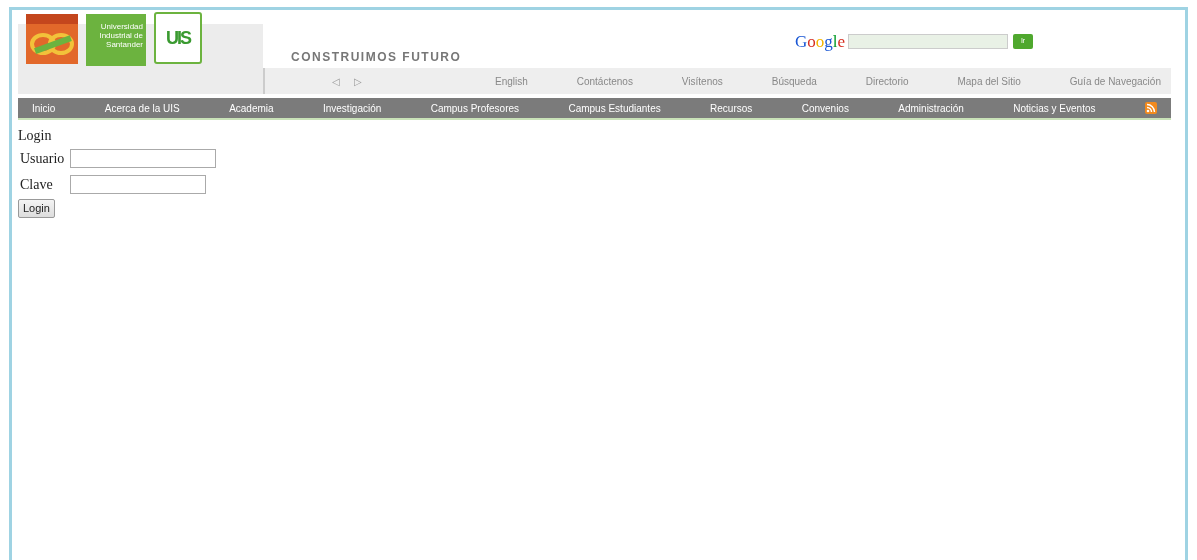 The image size is (1197, 560). I want to click on anniversary-logo-icon, so click(52, 39).